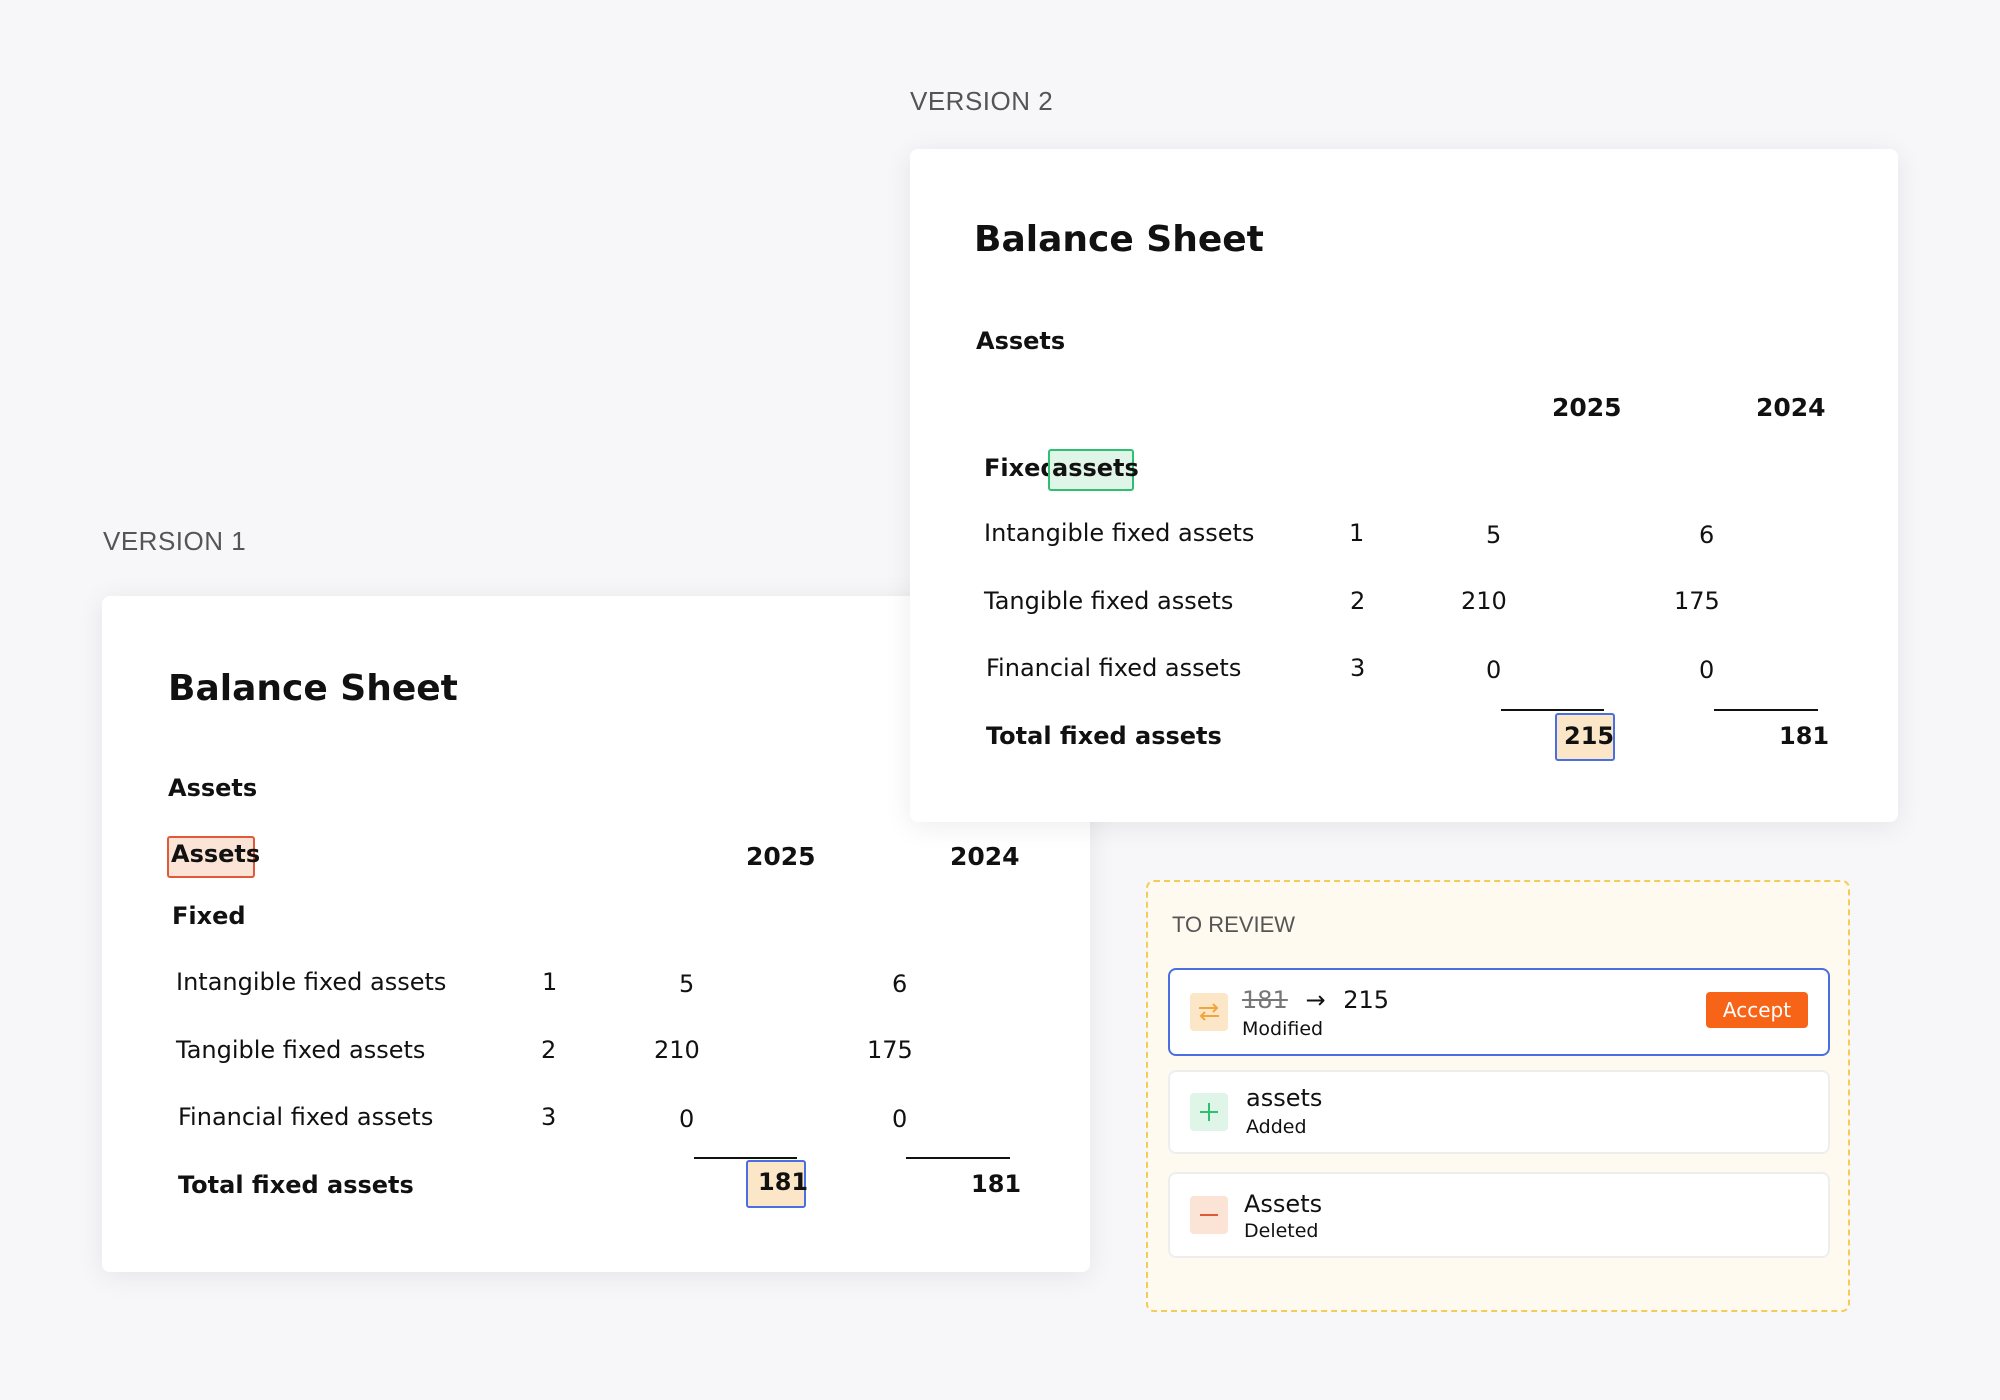 The image size is (2000, 1400). Describe the element at coordinates (216, 854) in the screenshot. I see `deleted-word: Assets` at that location.